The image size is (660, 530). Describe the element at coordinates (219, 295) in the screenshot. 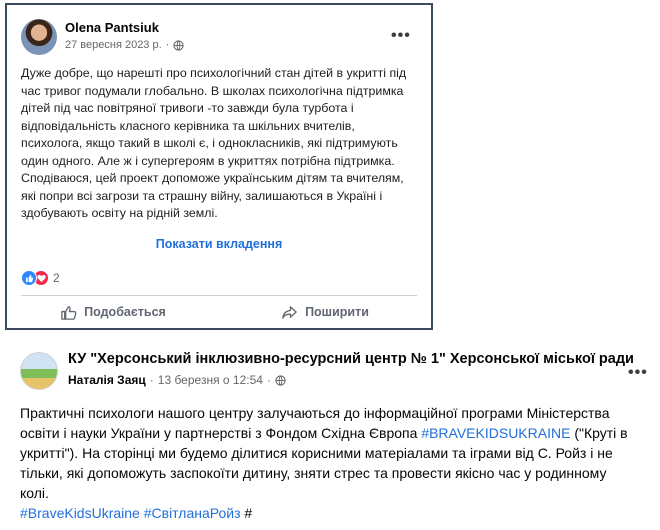

I see `divider` at that location.